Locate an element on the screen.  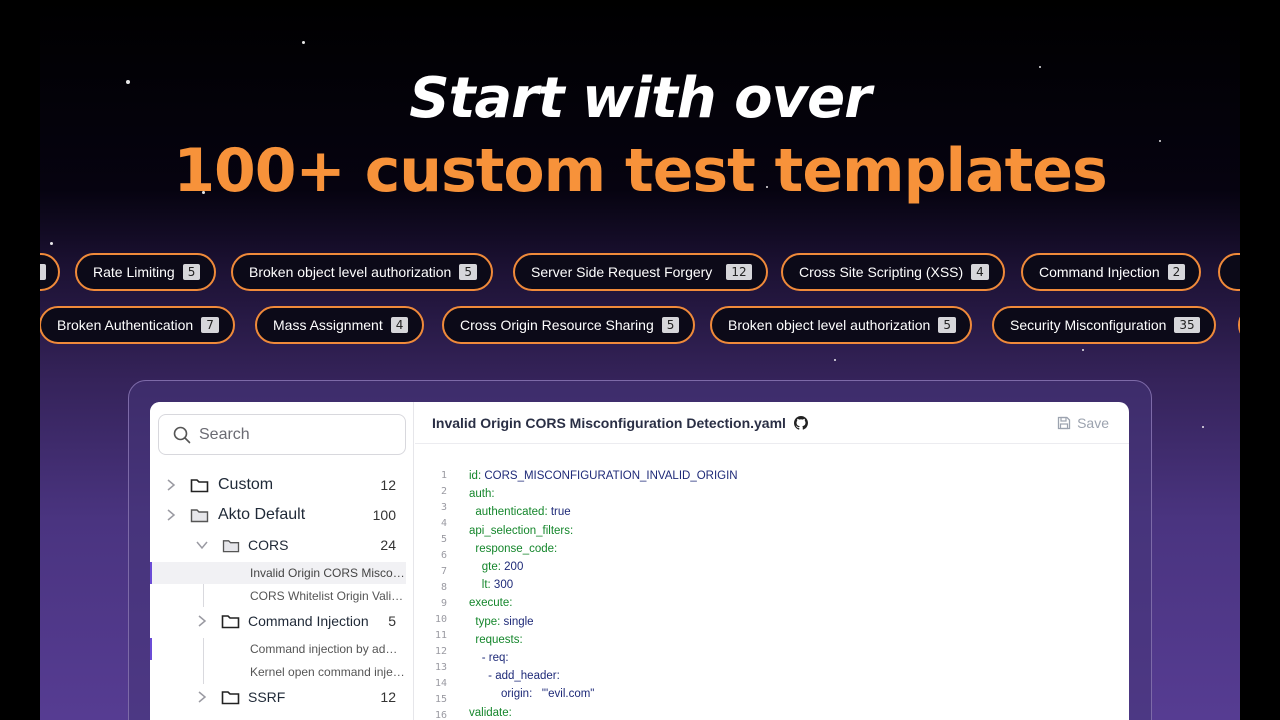
category-pill: Security Misconfiguration 35 is located at coordinates (1104, 325).